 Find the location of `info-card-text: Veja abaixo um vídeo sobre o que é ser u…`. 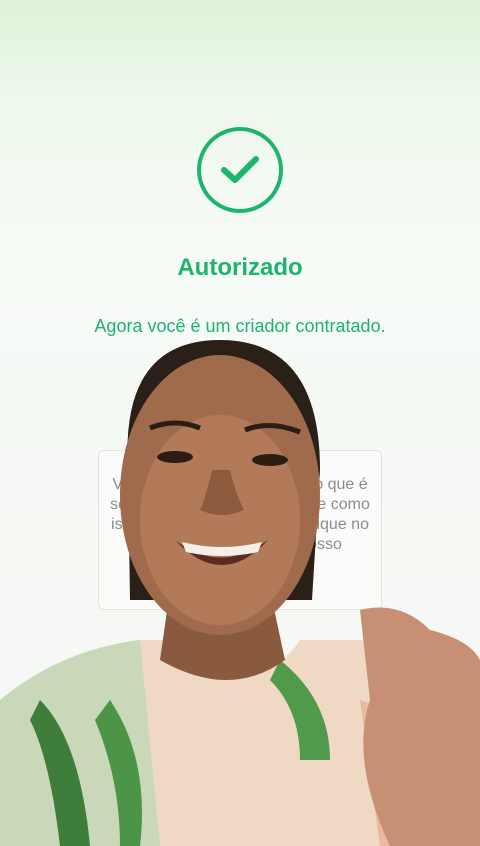

info-card-text: Veja abaixo um vídeo sobre o que é ser u… is located at coordinates (240, 514).